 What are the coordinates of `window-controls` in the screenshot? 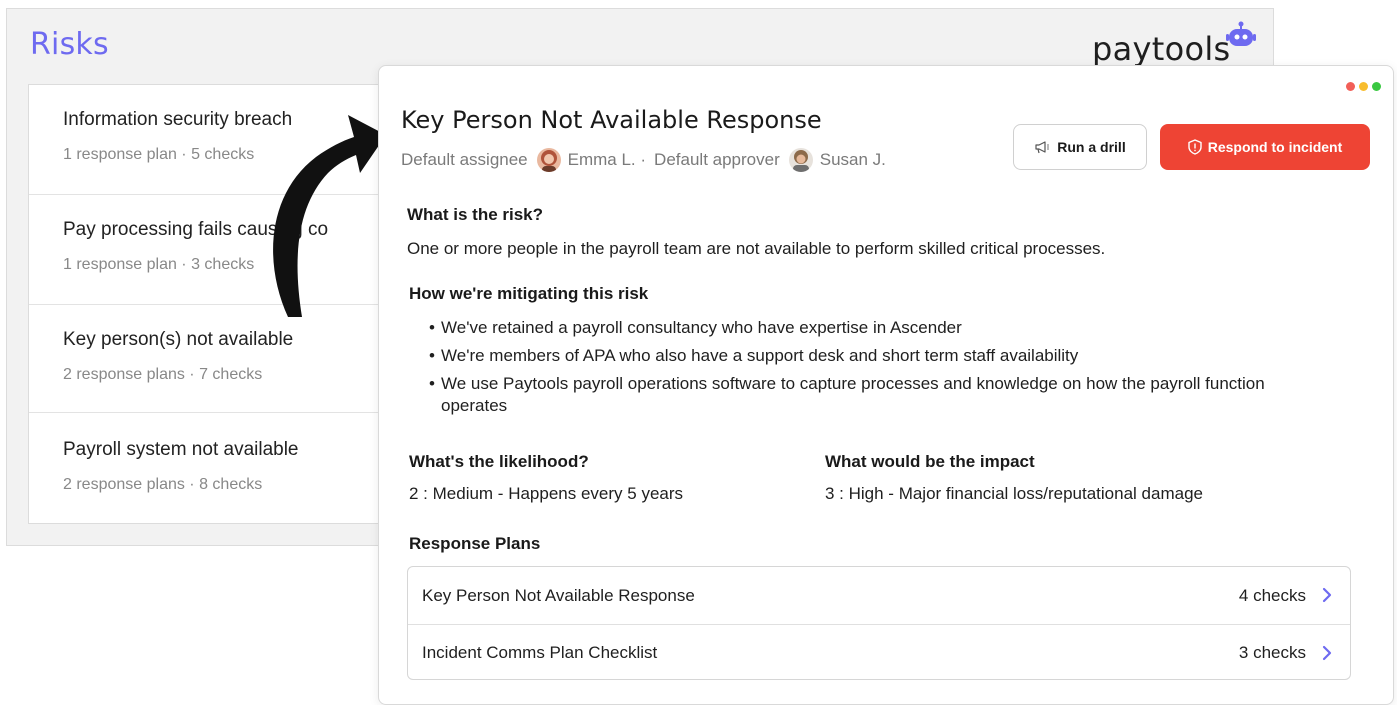 It's located at (1363, 86).